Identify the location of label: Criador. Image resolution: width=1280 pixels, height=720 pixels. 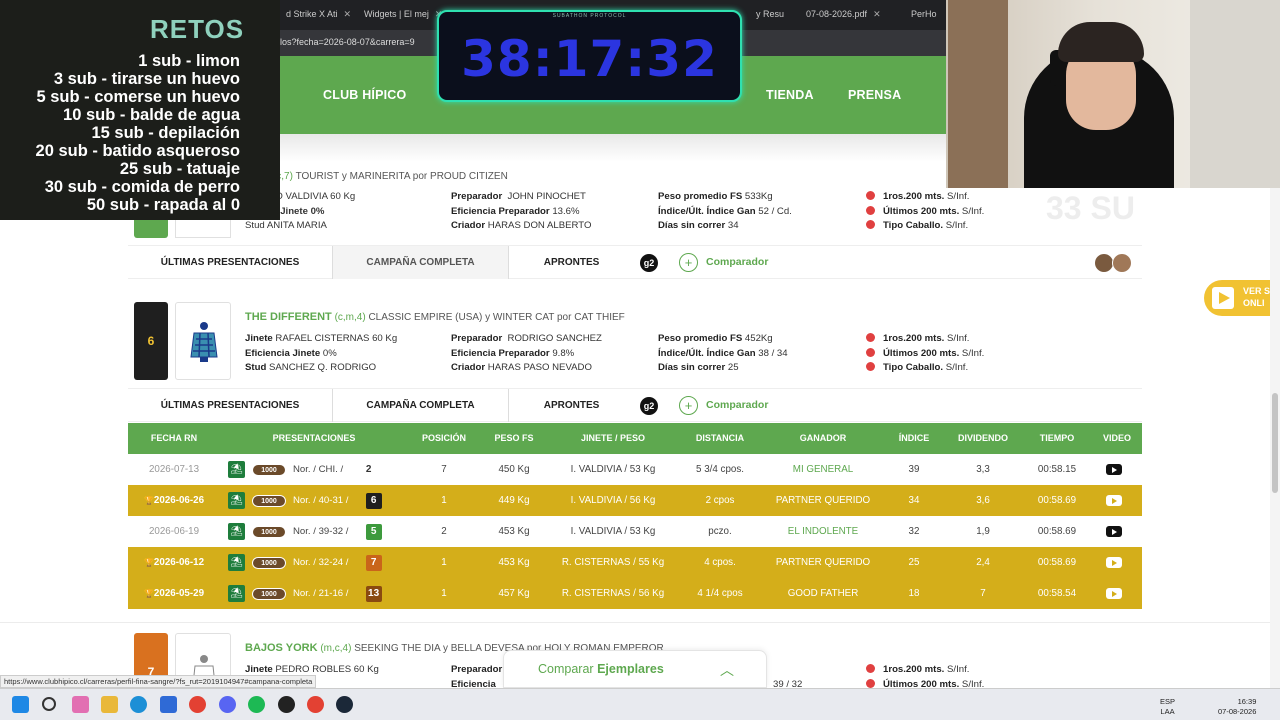
(468, 225).